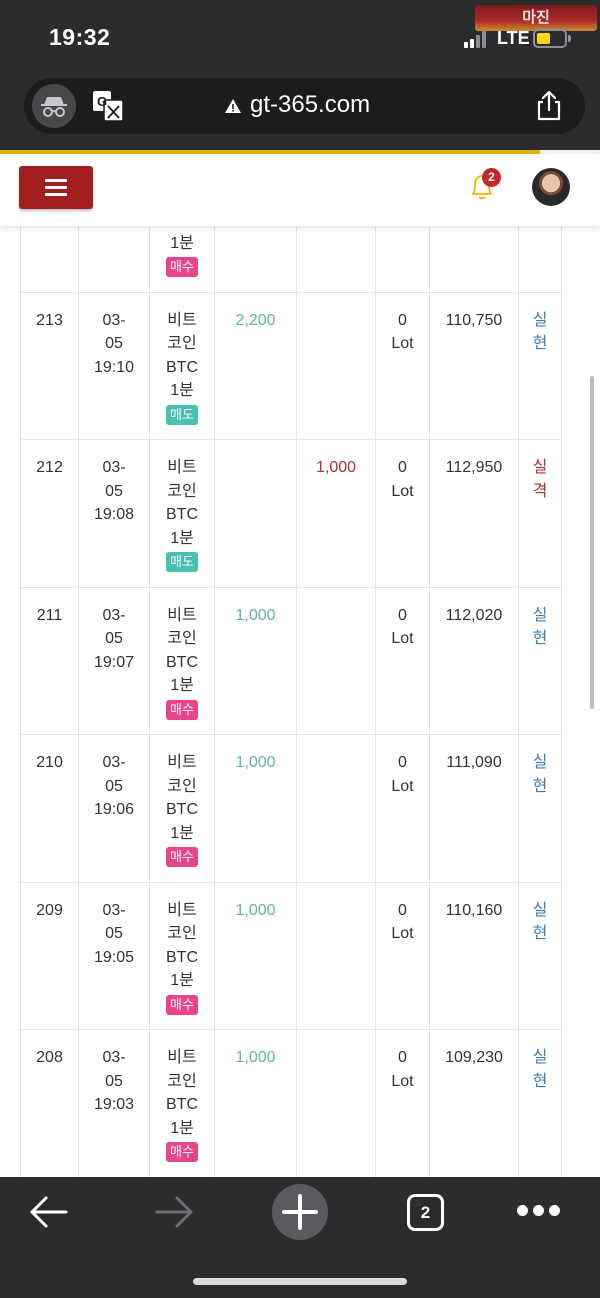 The image size is (600, 1298). Describe the element at coordinates (300, 1212) in the screenshot. I see `new-tab-button` at that location.